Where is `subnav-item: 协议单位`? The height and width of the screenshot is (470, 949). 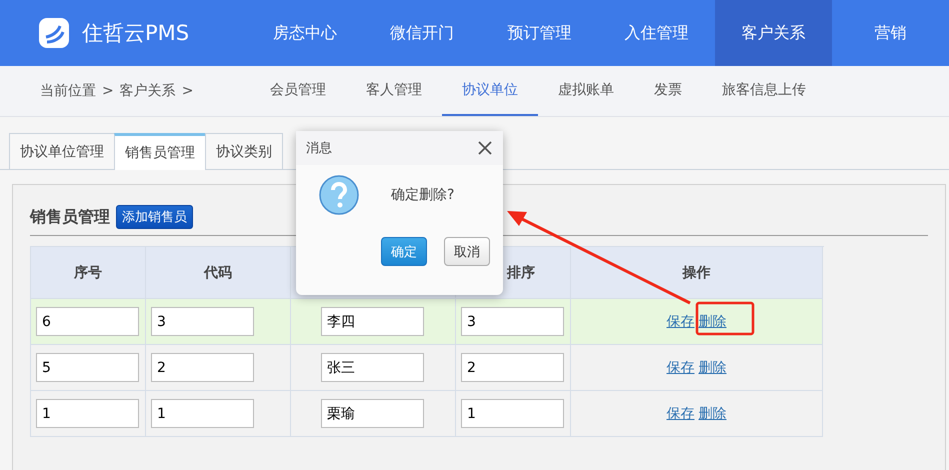 subnav-item: 协议单位 is located at coordinates (490, 91).